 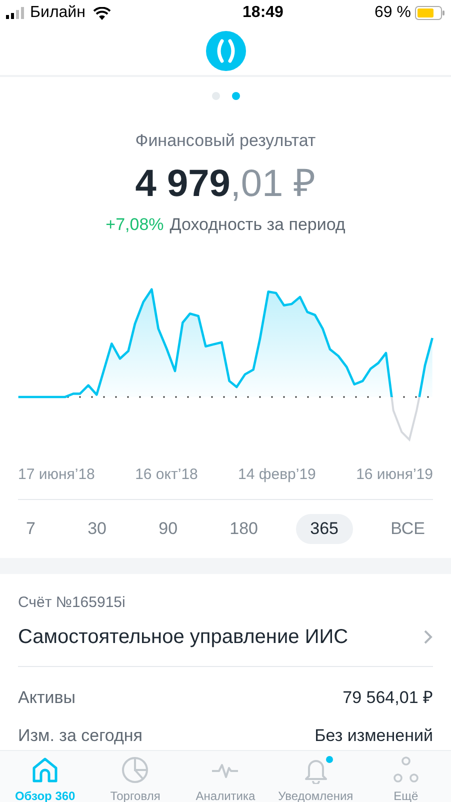 I want to click on signal-icon, so click(x=16, y=13).